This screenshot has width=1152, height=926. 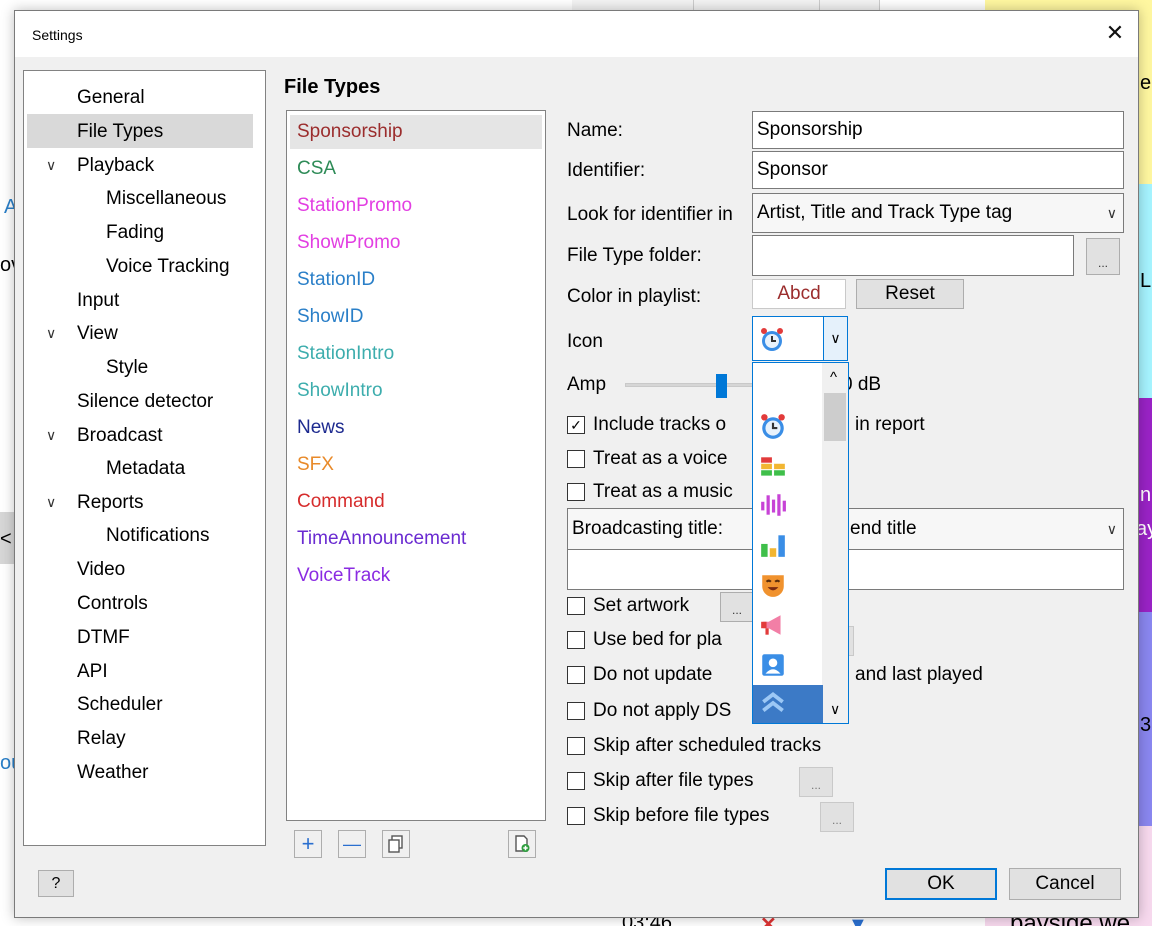 I want to click on file-type-voicetrack: VoiceTrack, so click(x=343, y=576).